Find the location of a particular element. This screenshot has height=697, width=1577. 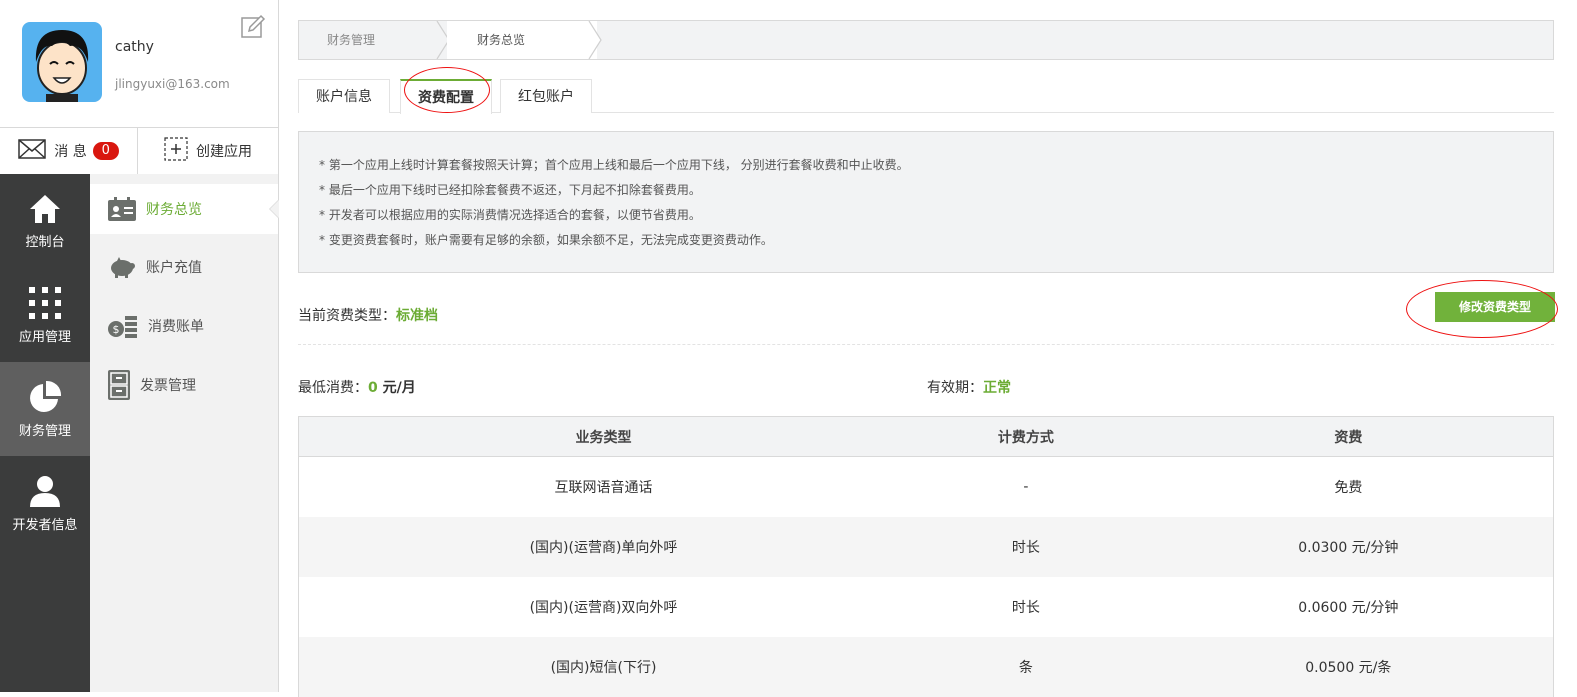

validity-label: 有效期： is located at coordinates (955, 388).